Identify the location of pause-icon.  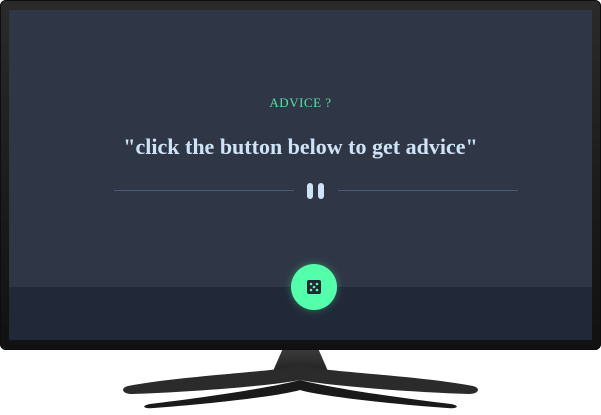
(316, 191).